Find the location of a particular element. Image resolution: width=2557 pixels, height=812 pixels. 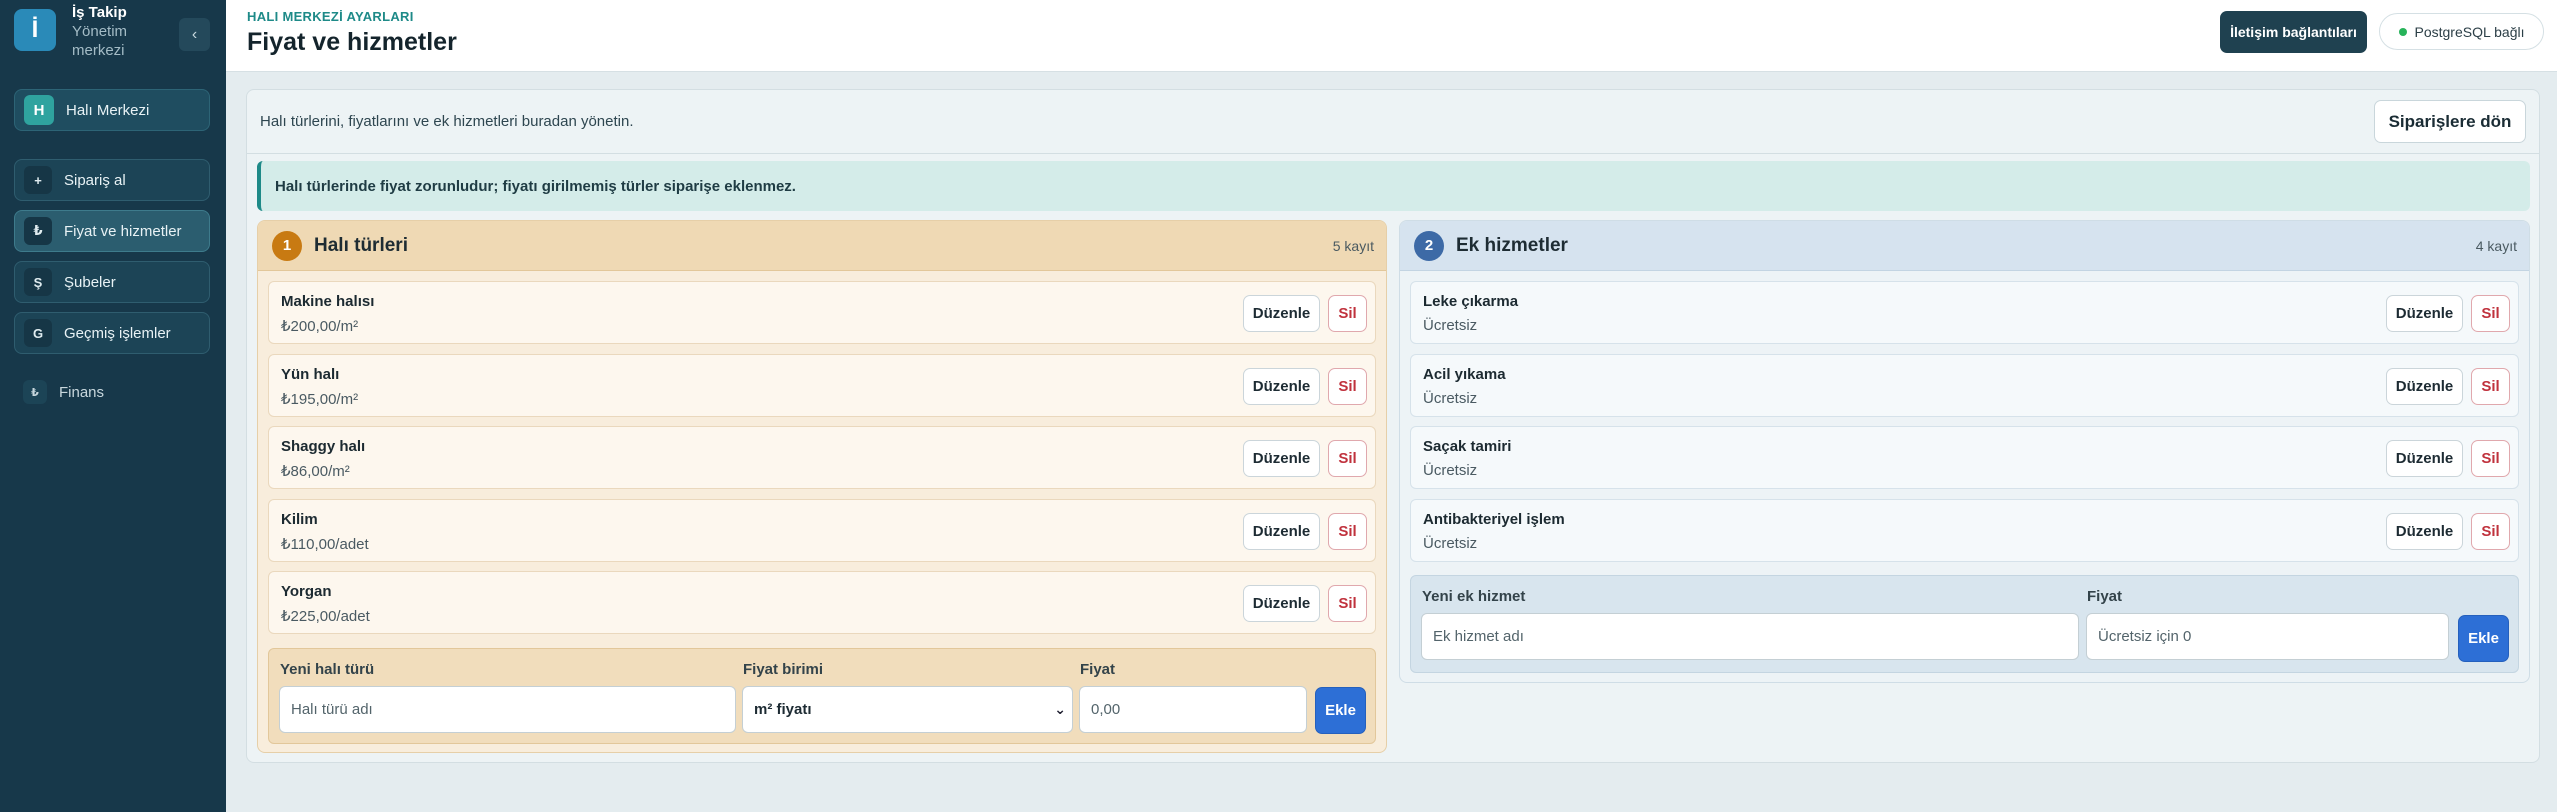

price-unit-select: m² fiyatı ⌄ is located at coordinates (907, 709).